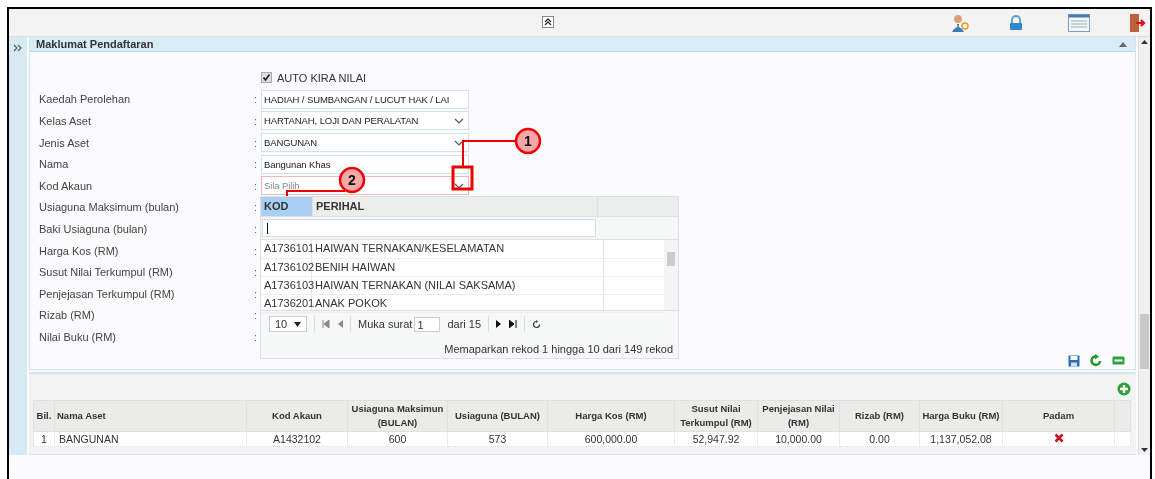  I want to click on table-cell: A1736102, so click(286, 267).